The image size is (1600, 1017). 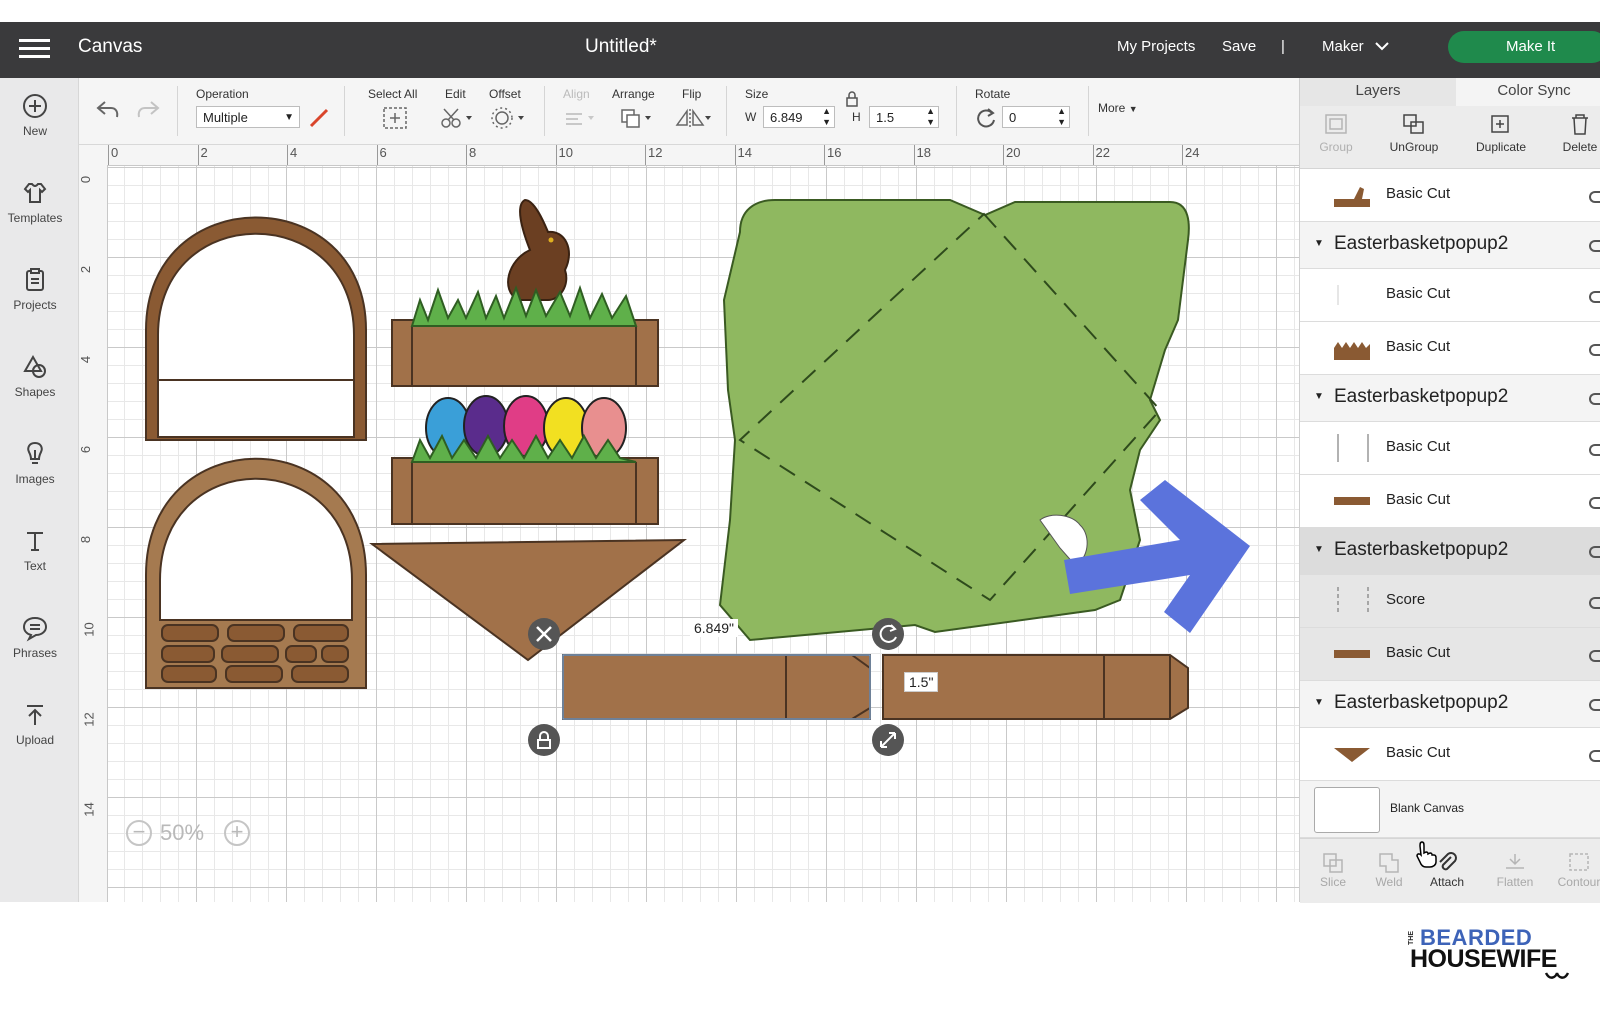 What do you see at coordinates (1573, 870) in the screenshot?
I see `contour-button: Contour` at bounding box center [1573, 870].